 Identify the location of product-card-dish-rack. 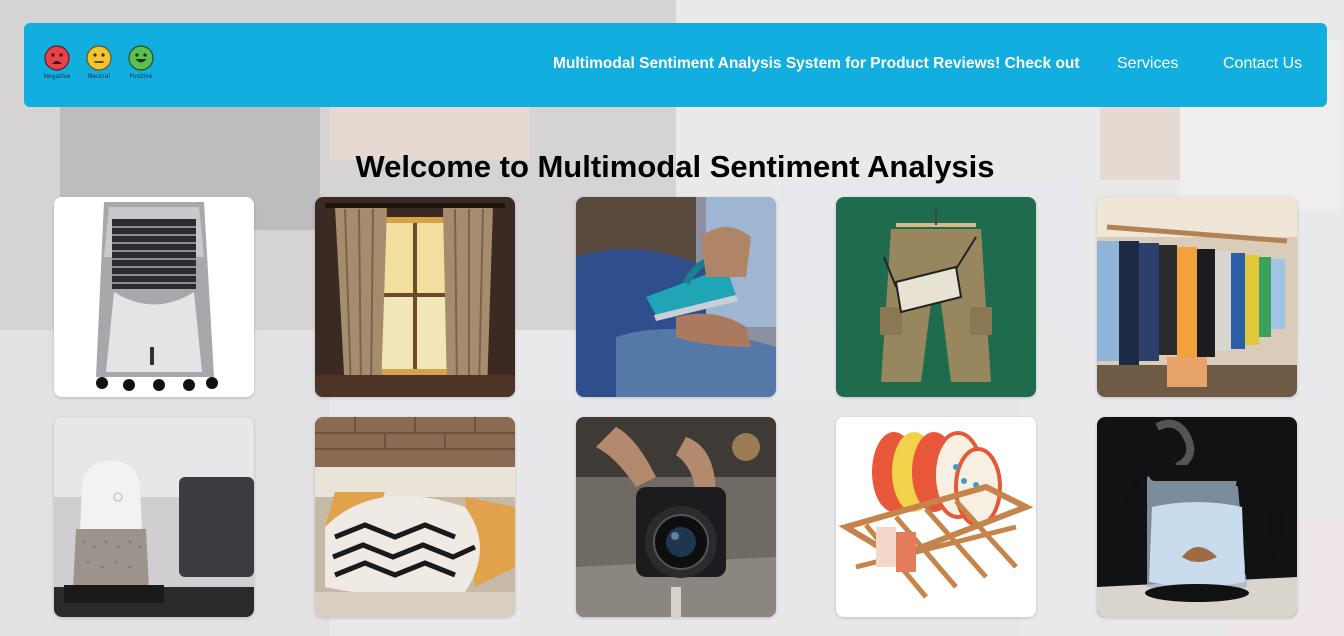
(936, 517).